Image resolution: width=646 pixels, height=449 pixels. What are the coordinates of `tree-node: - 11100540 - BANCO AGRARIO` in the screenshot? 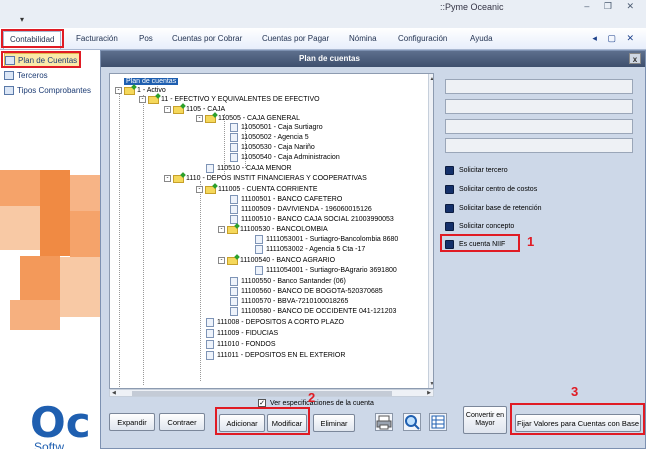 It's located at (276, 260).